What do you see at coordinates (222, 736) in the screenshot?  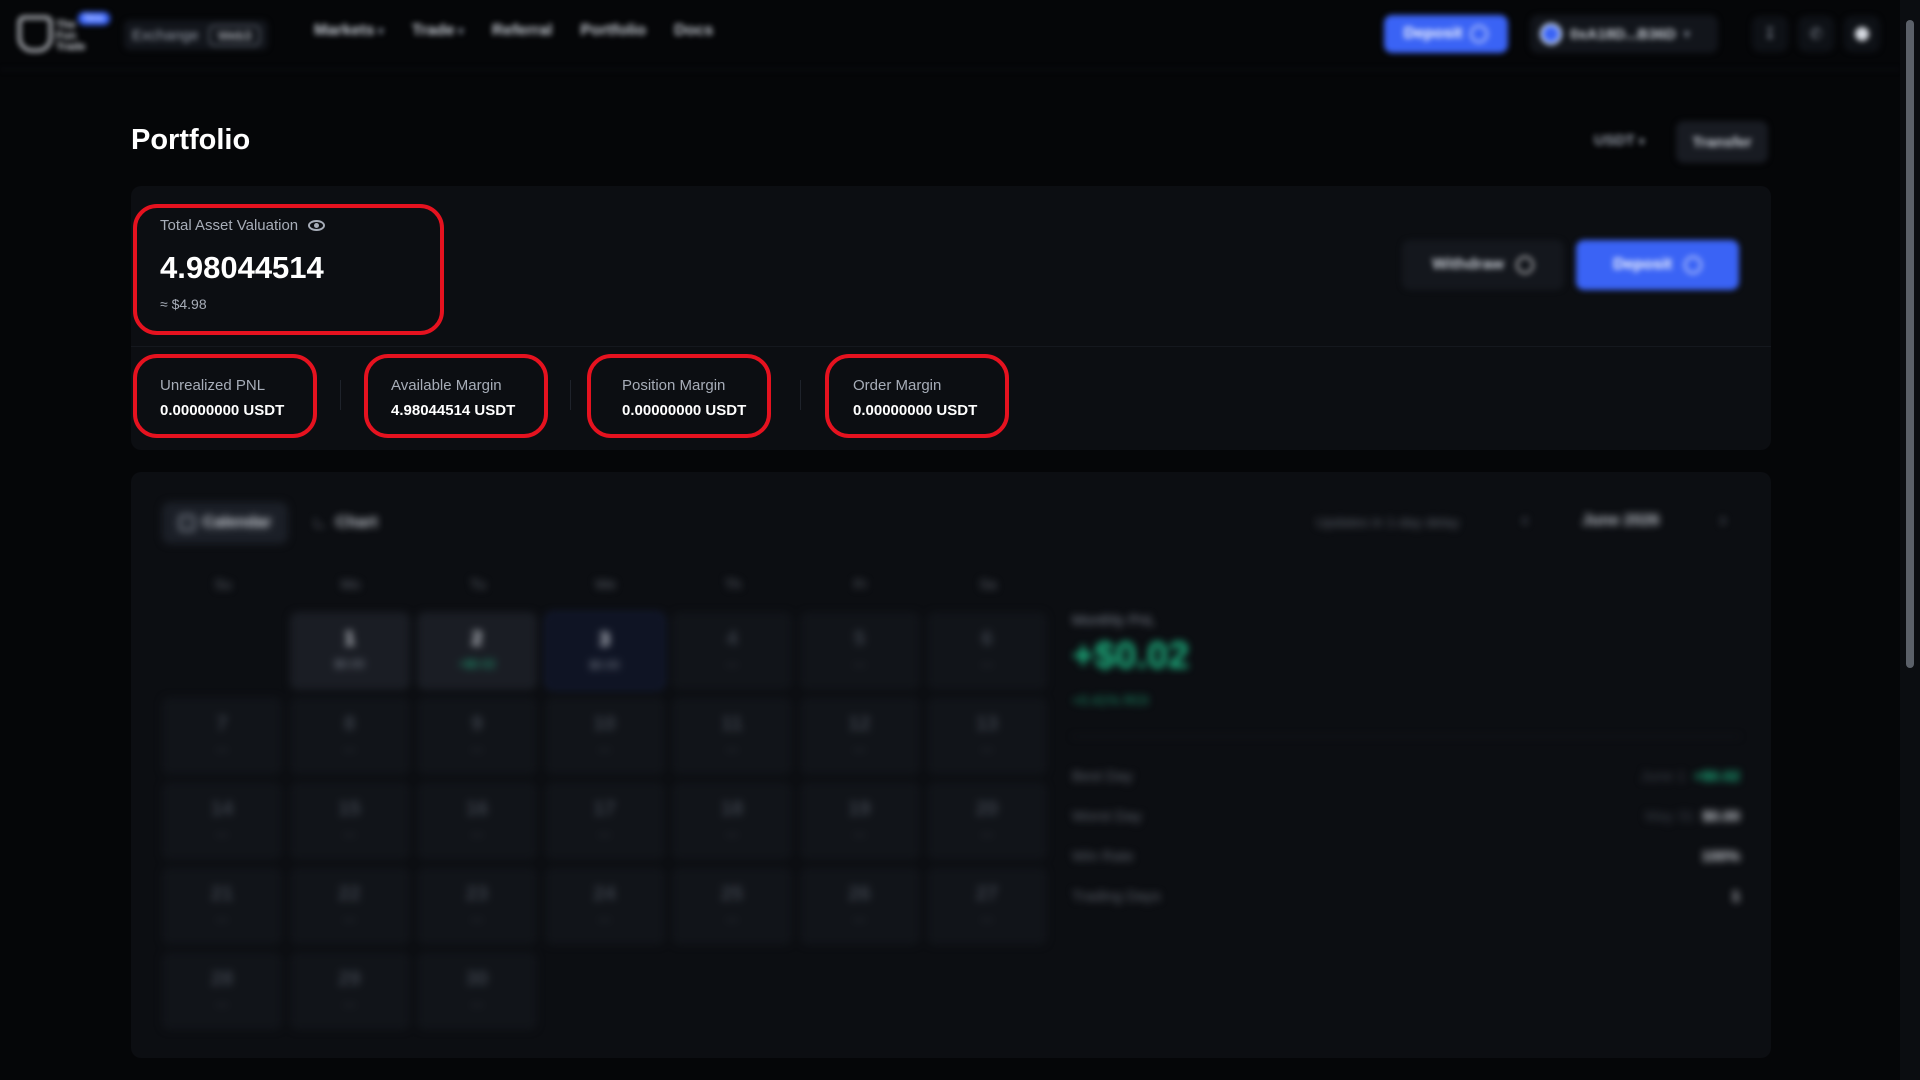 I see `calendar-day-7: 7—` at bounding box center [222, 736].